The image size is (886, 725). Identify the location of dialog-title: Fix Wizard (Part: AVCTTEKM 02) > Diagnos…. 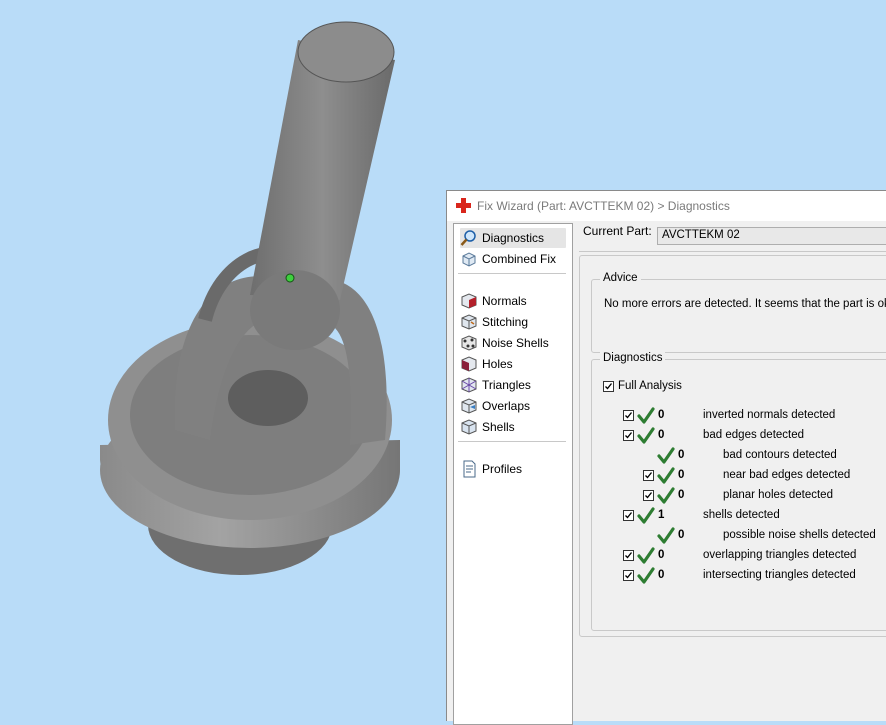
(603, 206).